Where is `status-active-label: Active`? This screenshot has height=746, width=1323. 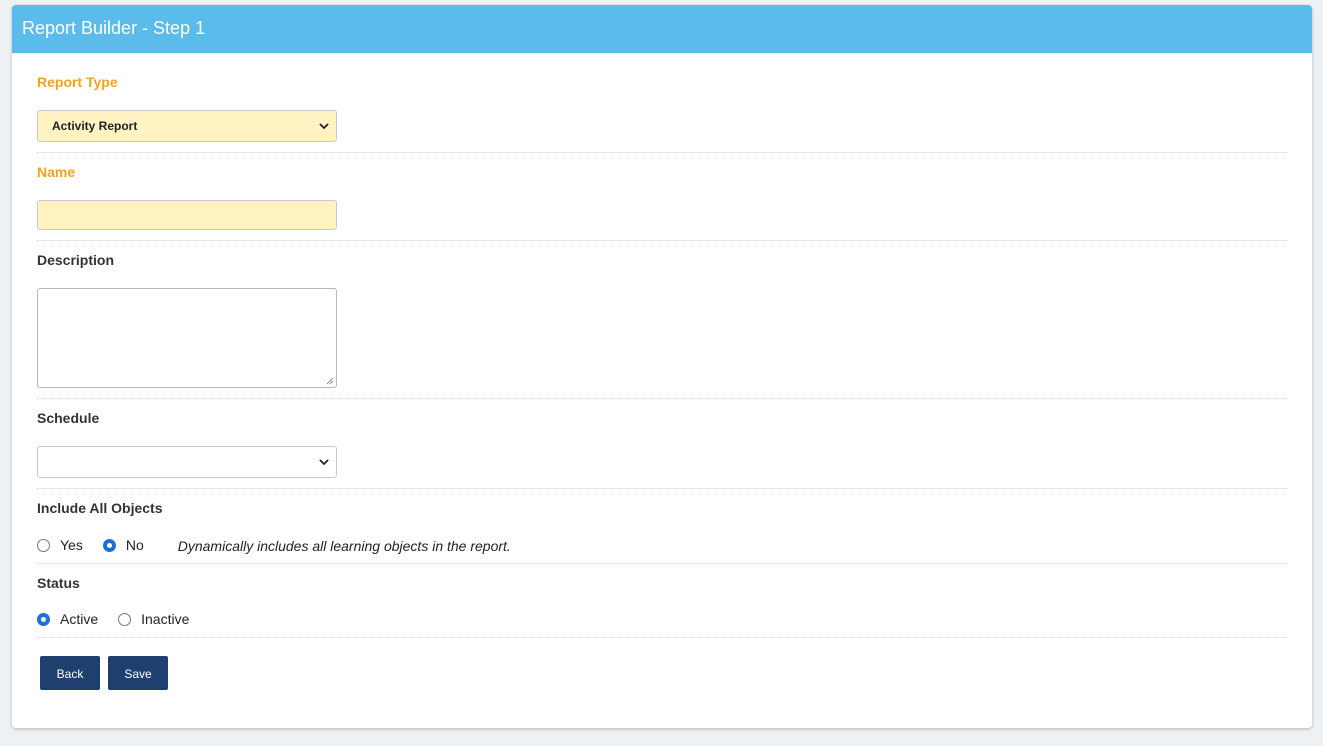
status-active-label: Active is located at coordinates (79, 619).